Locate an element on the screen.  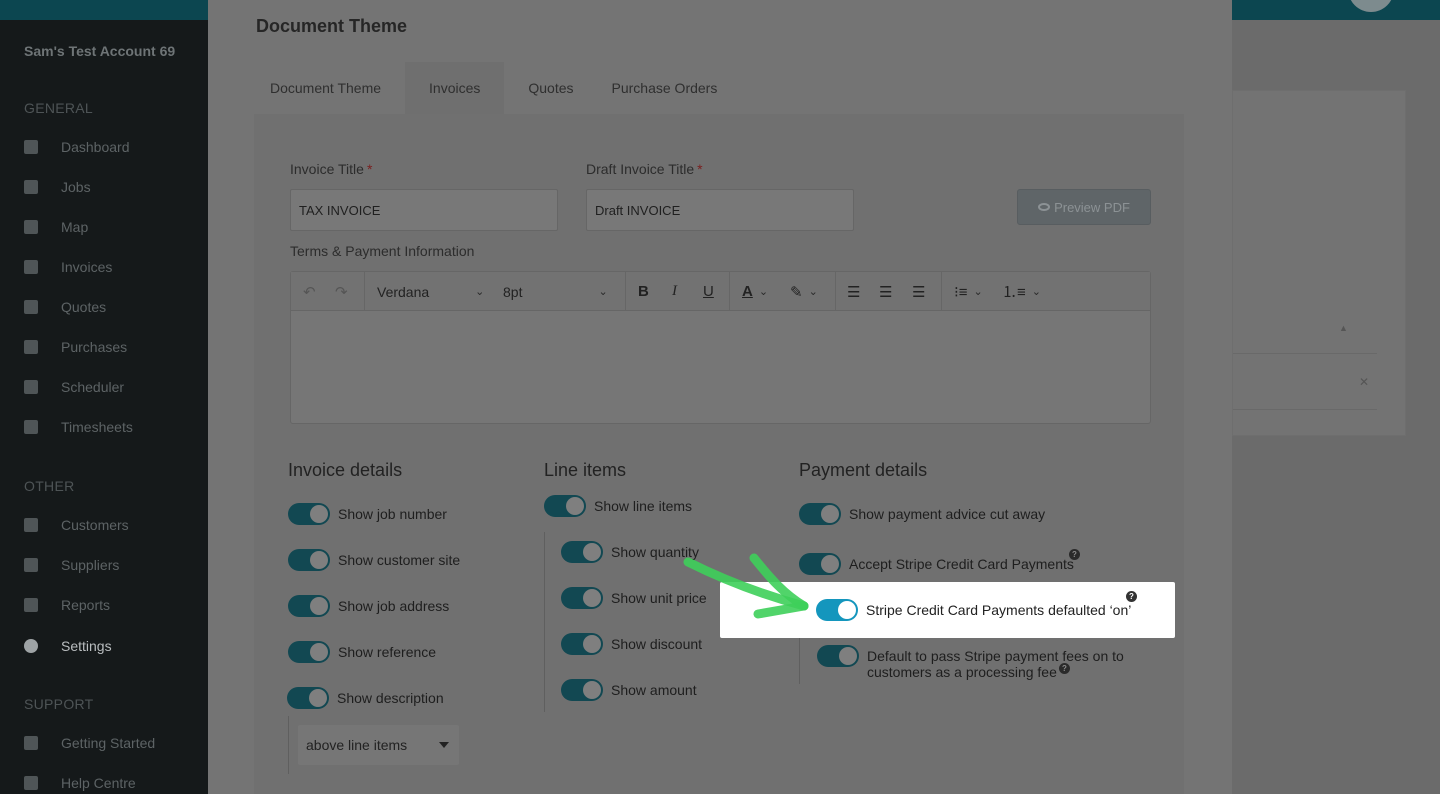
tab-quotes: Quotes is located at coordinates (550, 88).